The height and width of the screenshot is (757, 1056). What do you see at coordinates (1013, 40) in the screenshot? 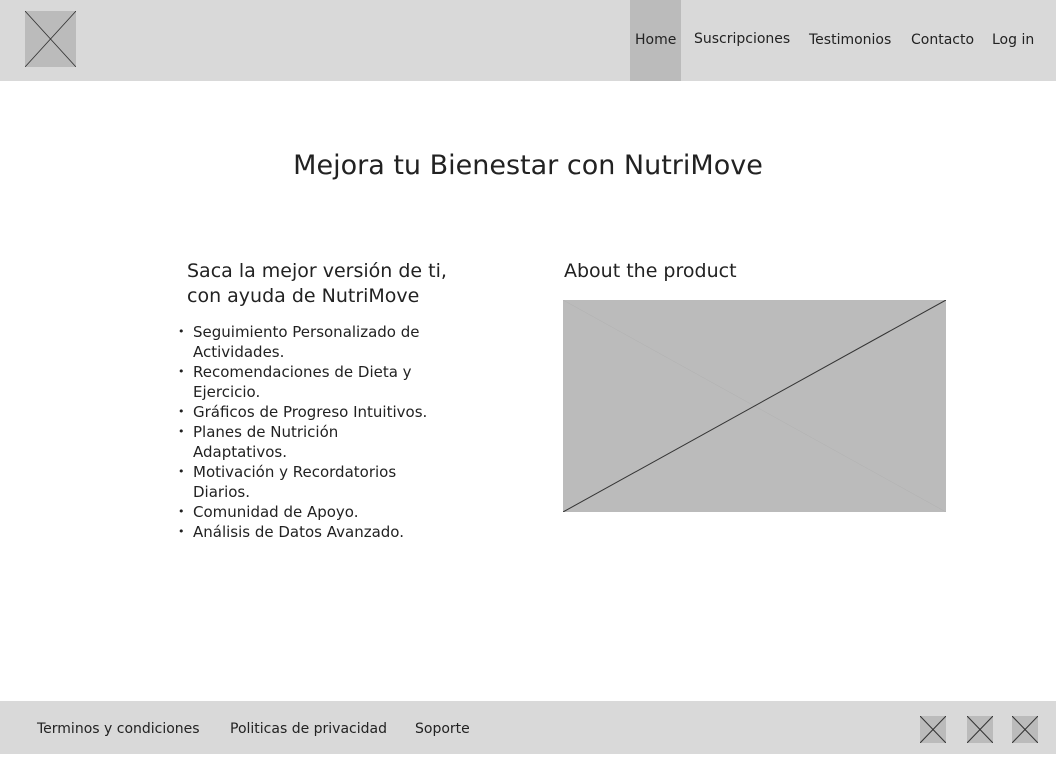
I see `nav-login: Log in` at bounding box center [1013, 40].